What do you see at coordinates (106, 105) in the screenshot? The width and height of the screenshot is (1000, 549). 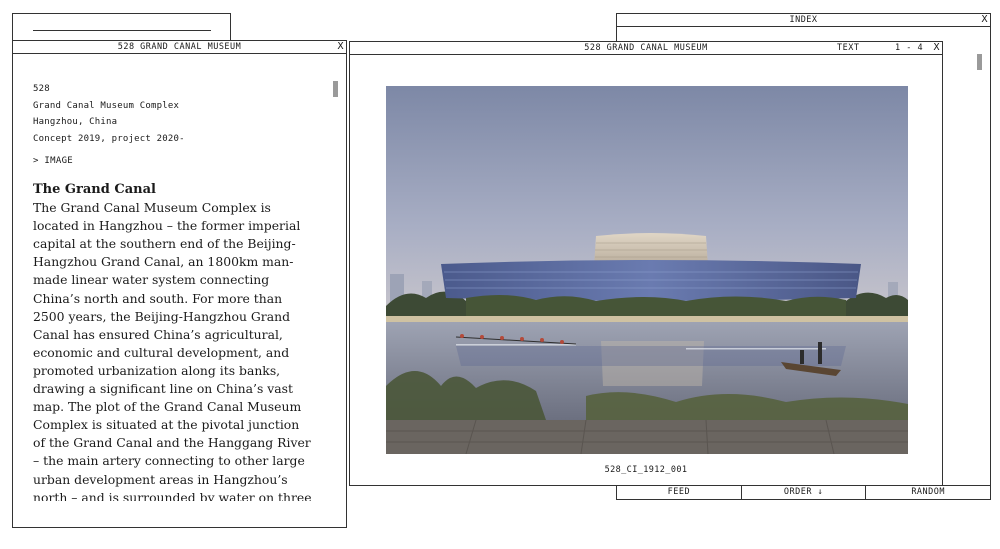 I see `project-name: Grand Canal Museum Complex` at bounding box center [106, 105].